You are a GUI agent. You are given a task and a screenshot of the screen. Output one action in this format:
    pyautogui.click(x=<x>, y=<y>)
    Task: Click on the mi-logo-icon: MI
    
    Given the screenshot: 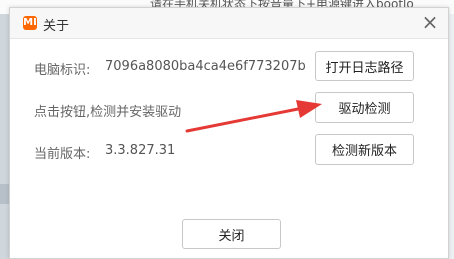 What is the action you would take?
    pyautogui.click(x=30, y=23)
    